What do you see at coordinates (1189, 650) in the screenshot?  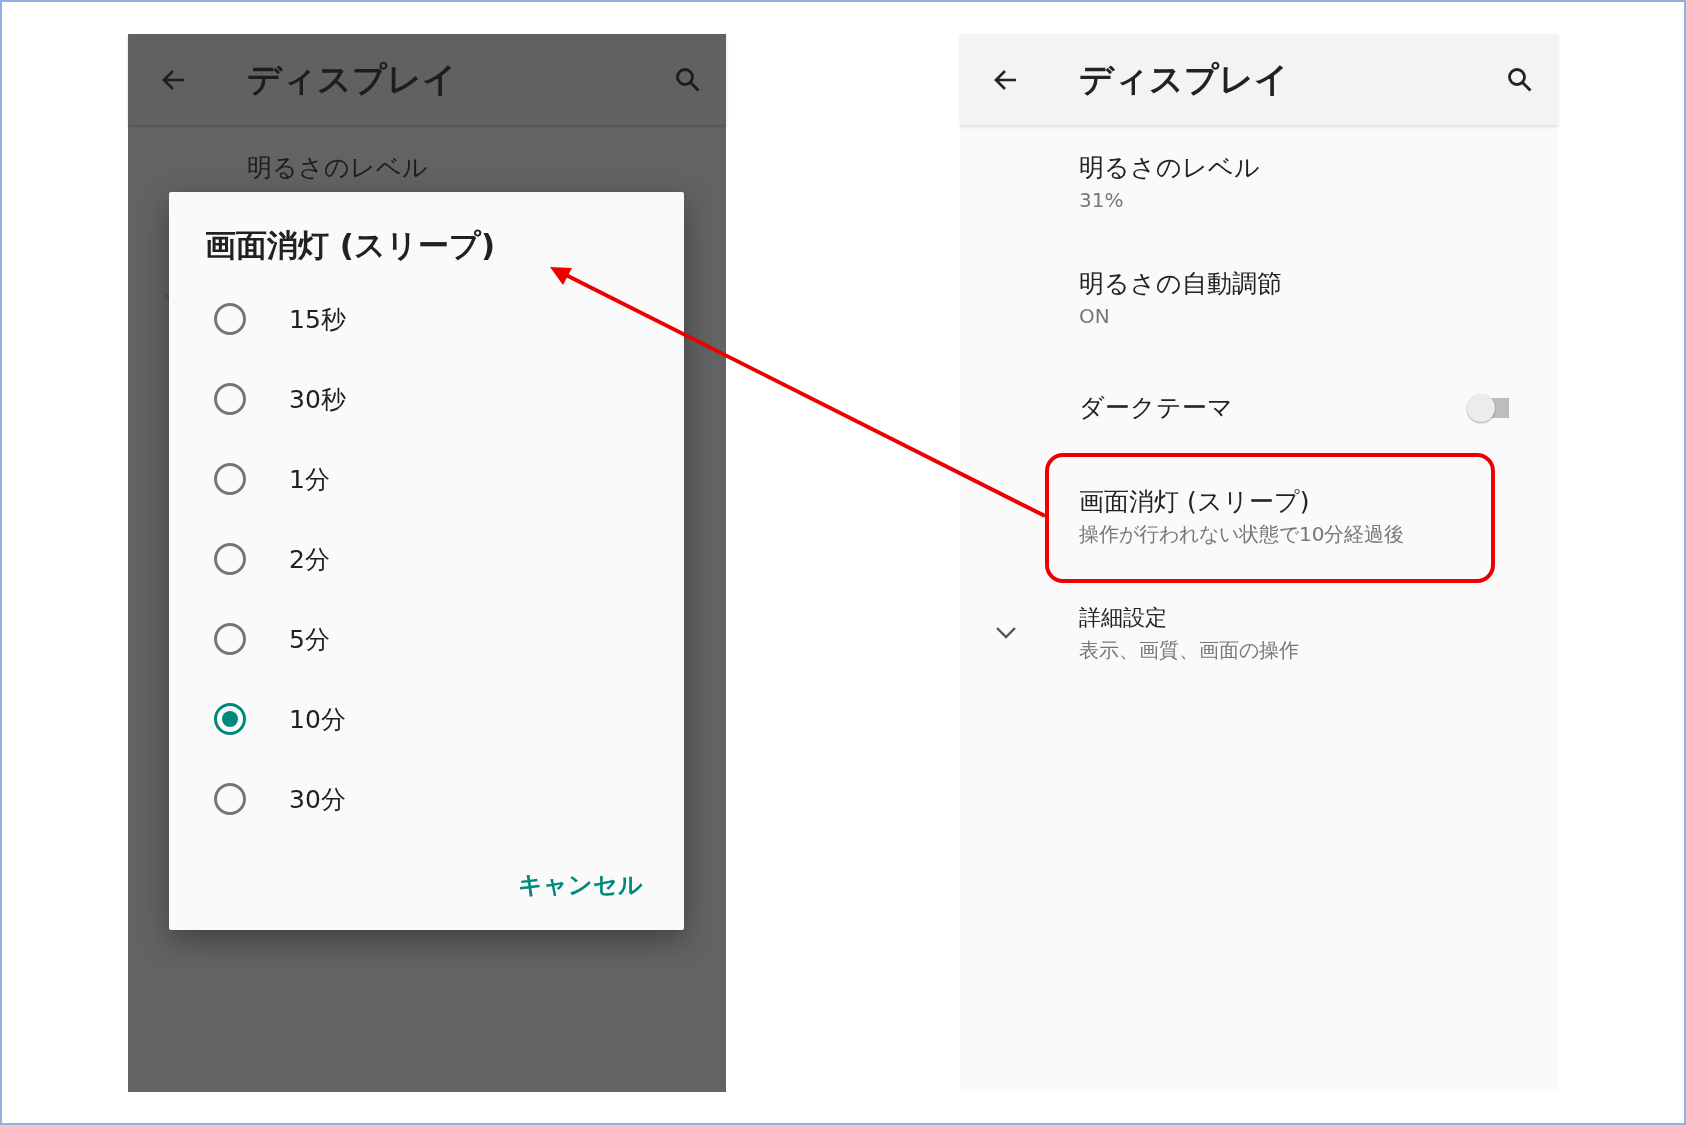 I see `setting-summary: 表示、画質、画面の操作` at bounding box center [1189, 650].